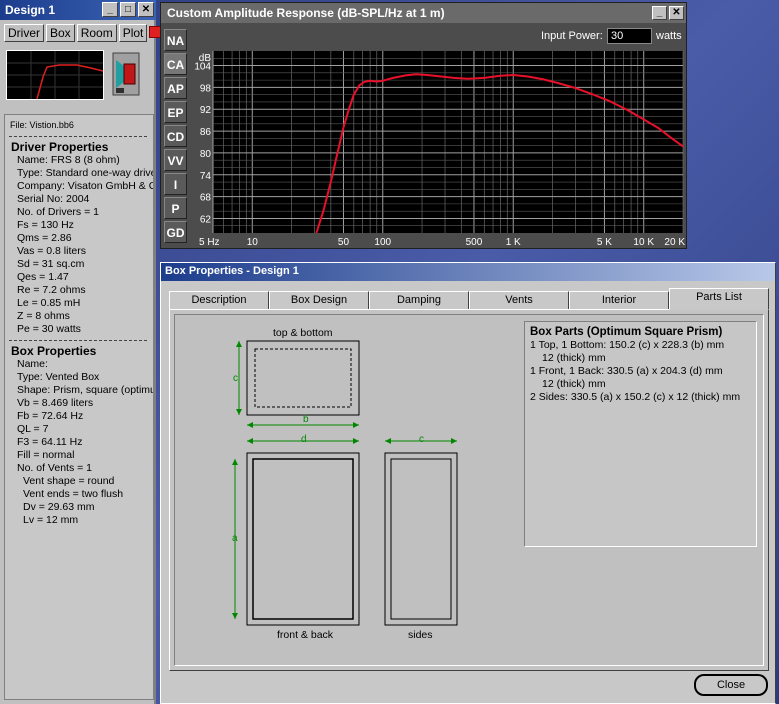 Image resolution: width=779 pixels, height=704 pixels. I want to click on chart-tab-ca: CA, so click(175, 64).